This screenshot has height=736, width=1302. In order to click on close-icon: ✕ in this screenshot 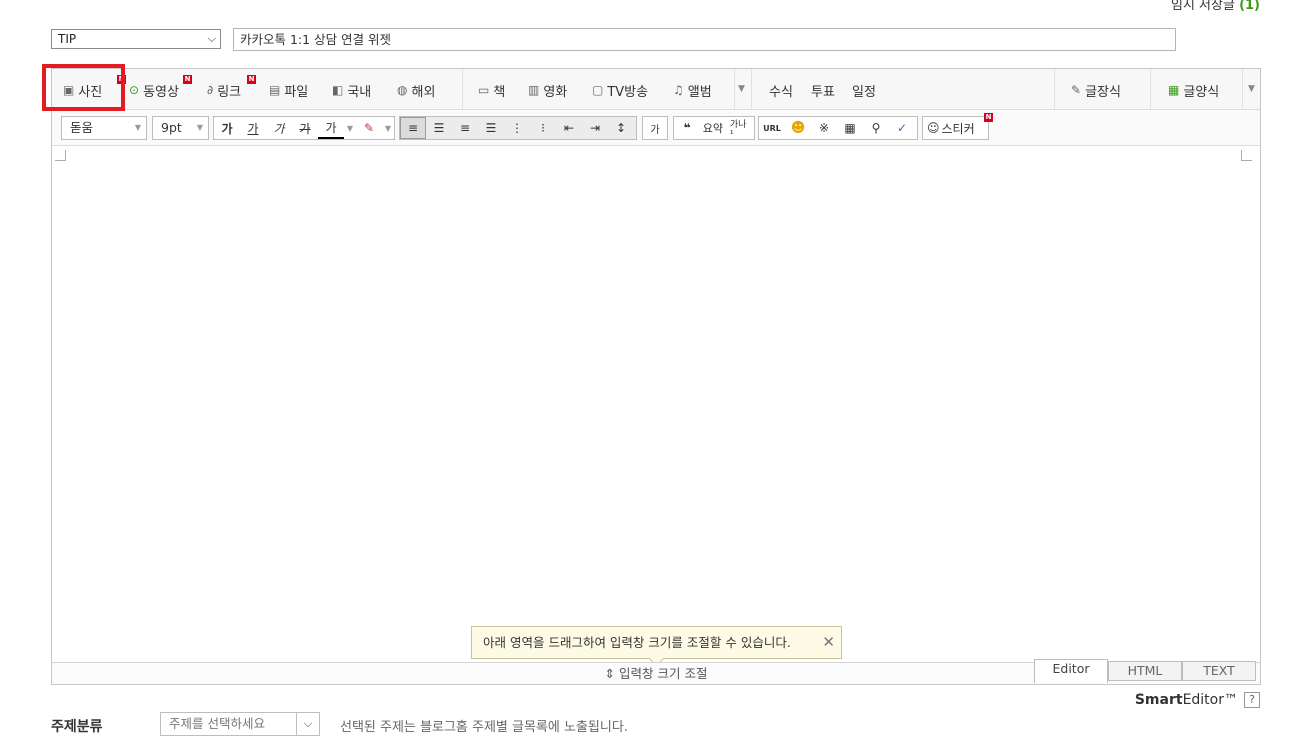, I will do `click(828, 642)`.